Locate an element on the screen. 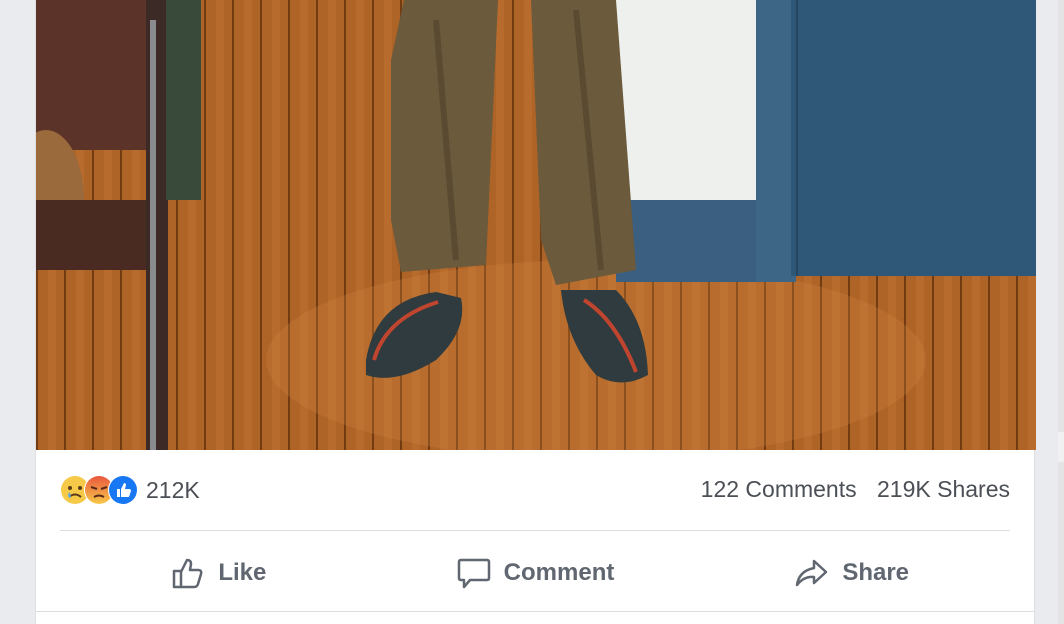 This screenshot has width=1064, height=624. comment-label: Comment is located at coordinates (559, 572).